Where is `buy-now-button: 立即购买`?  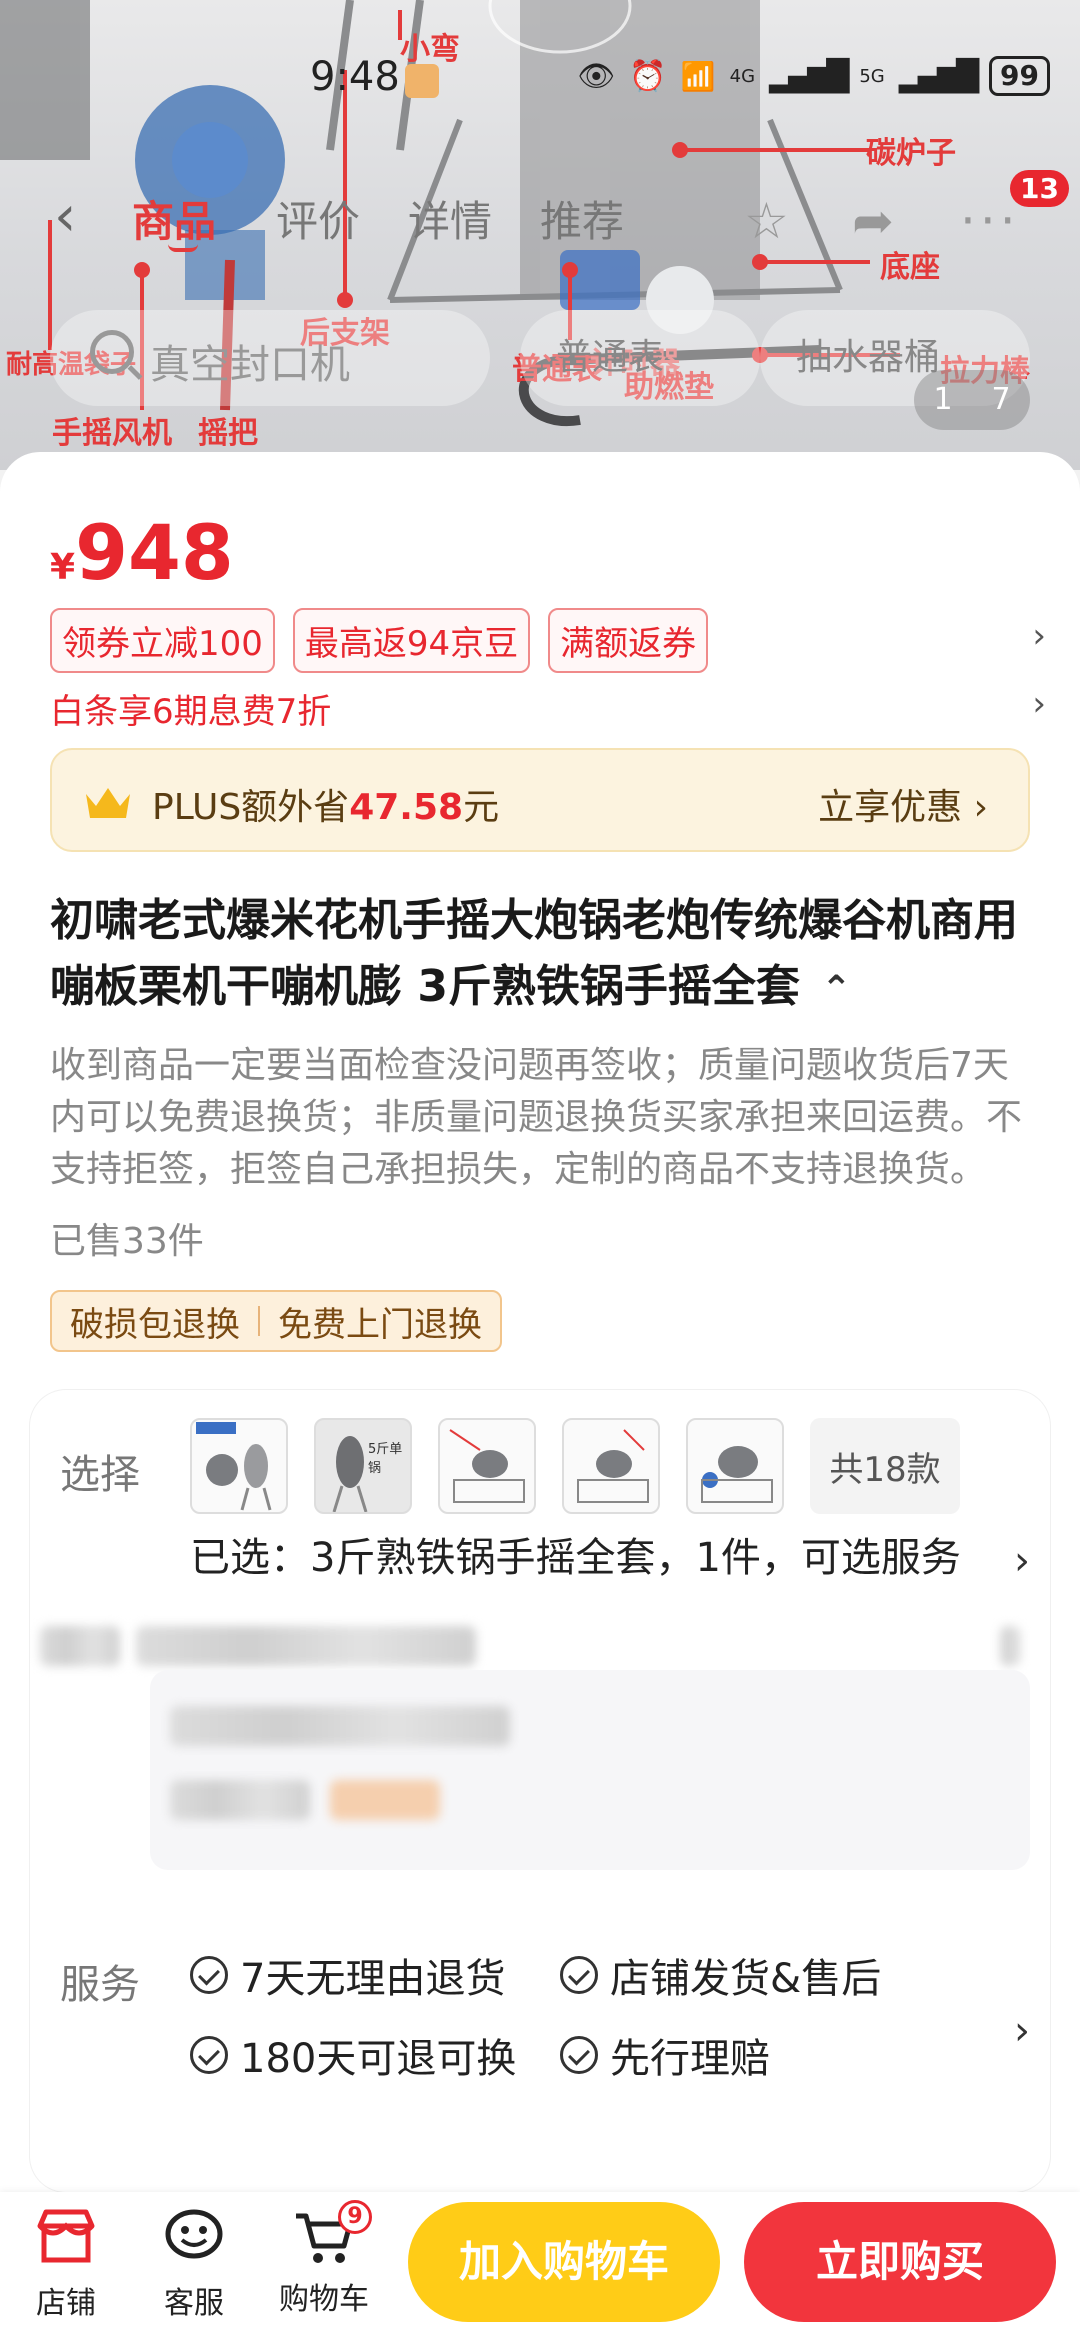 buy-now-button: 立即购买 is located at coordinates (900, 2262).